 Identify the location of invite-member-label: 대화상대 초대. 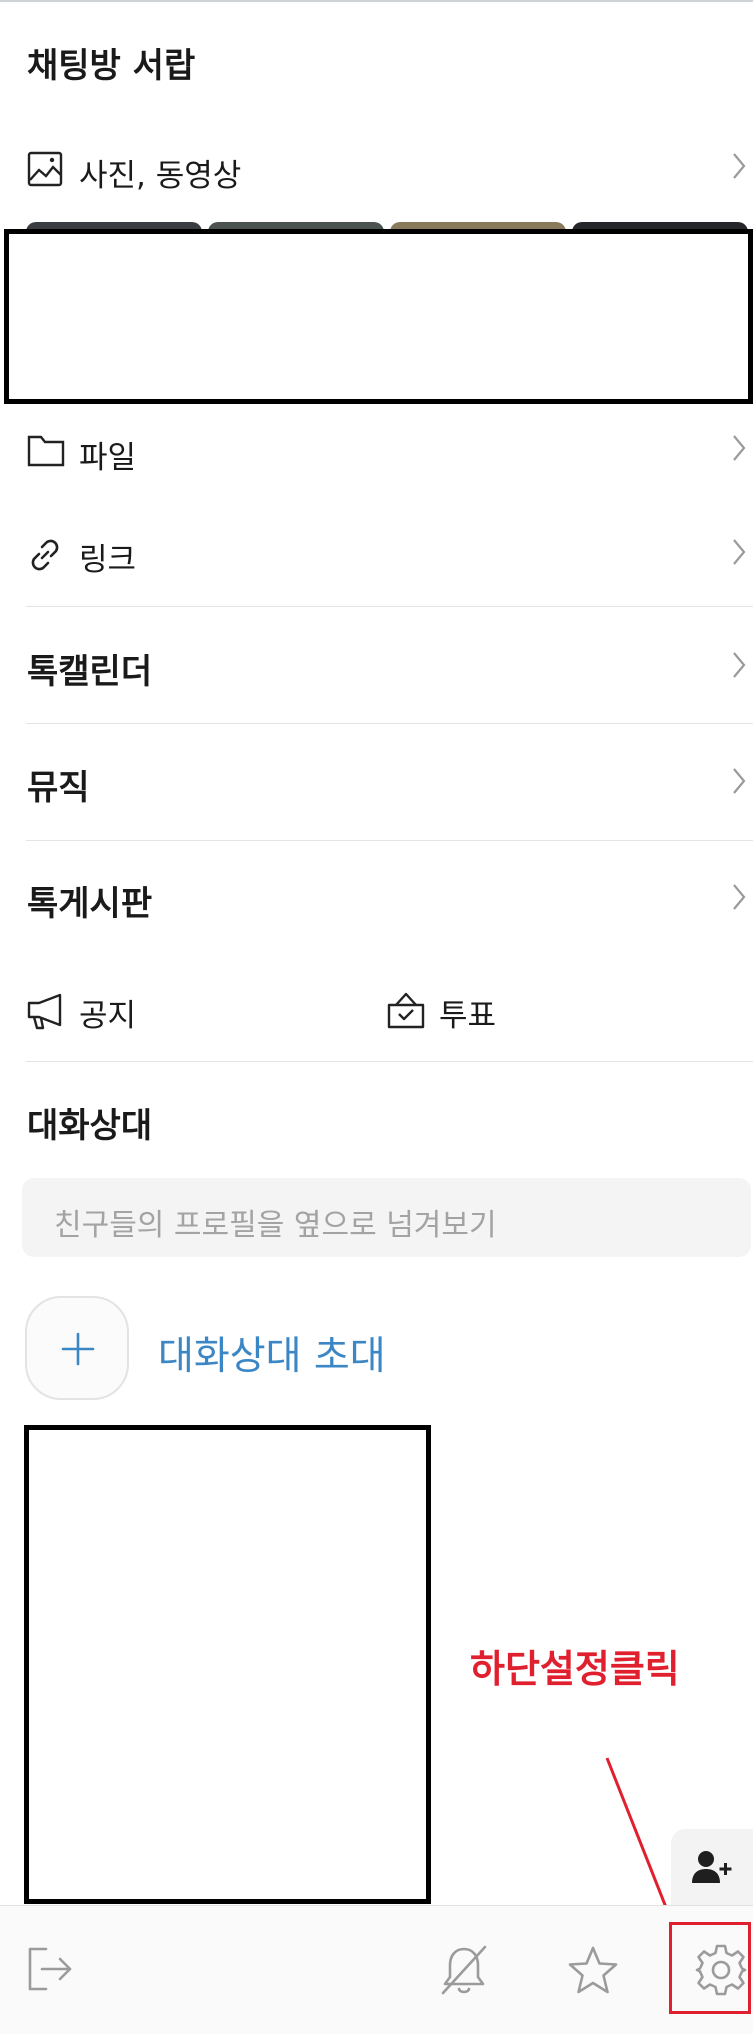
(272, 1353).